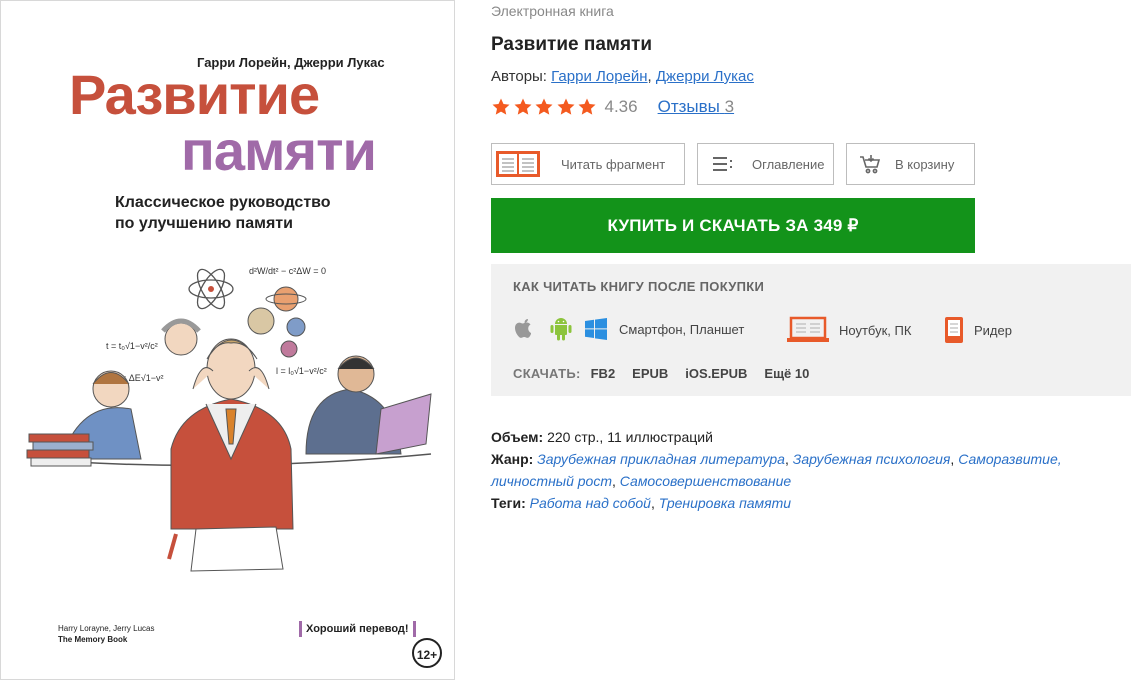  Describe the element at coordinates (301, 371) in the screenshot. I see `svg-text: l = l₀√1−v²/c²` at that location.